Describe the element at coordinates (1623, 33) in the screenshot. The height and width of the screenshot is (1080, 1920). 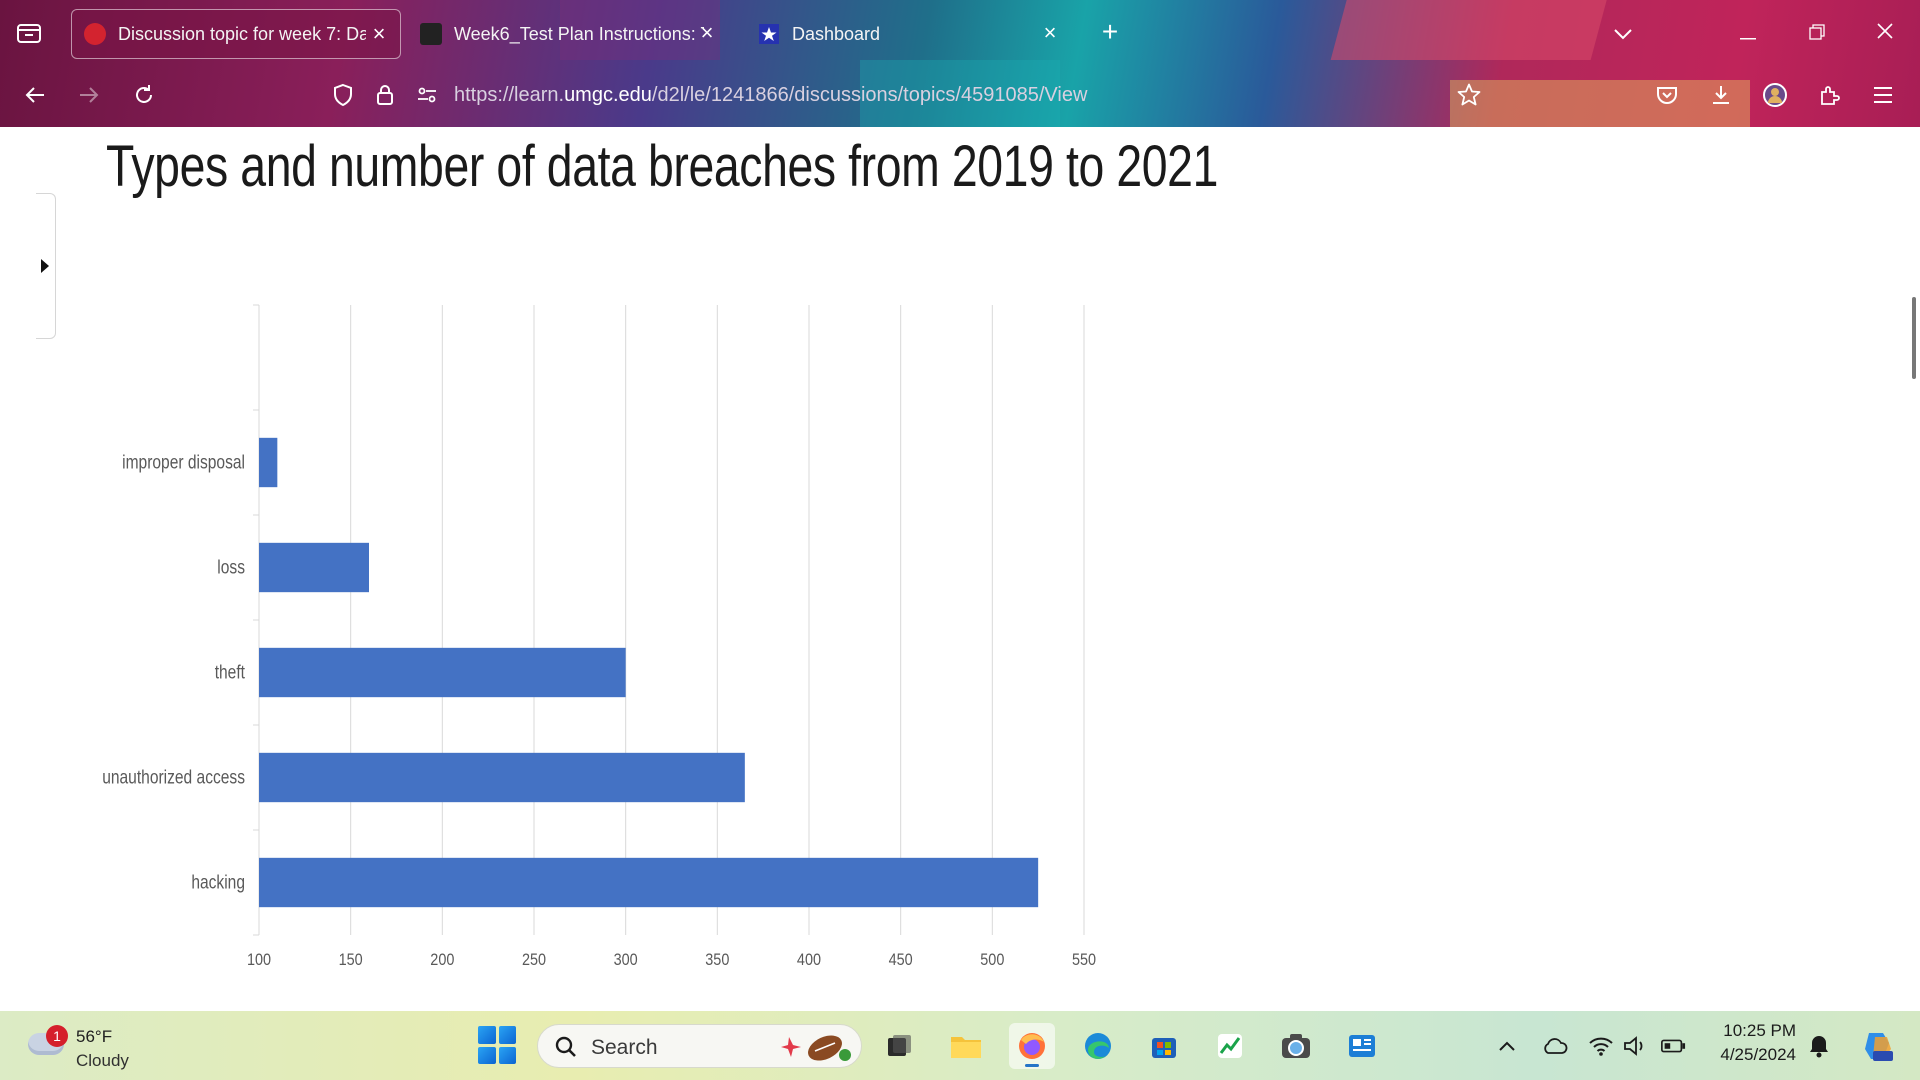
I see `list-all-tabs-icon` at that location.